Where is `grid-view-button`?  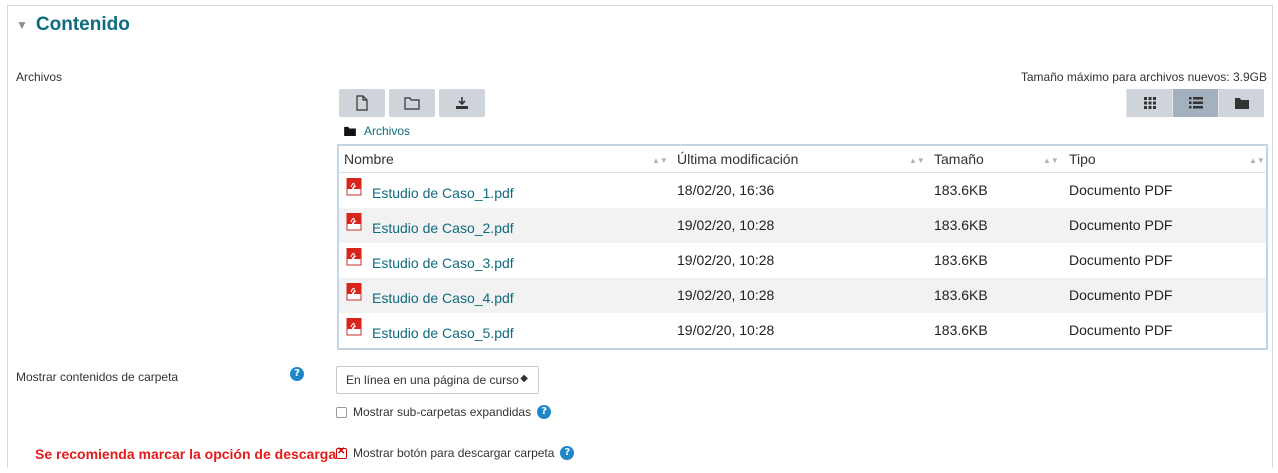
grid-view-button is located at coordinates (1149, 103).